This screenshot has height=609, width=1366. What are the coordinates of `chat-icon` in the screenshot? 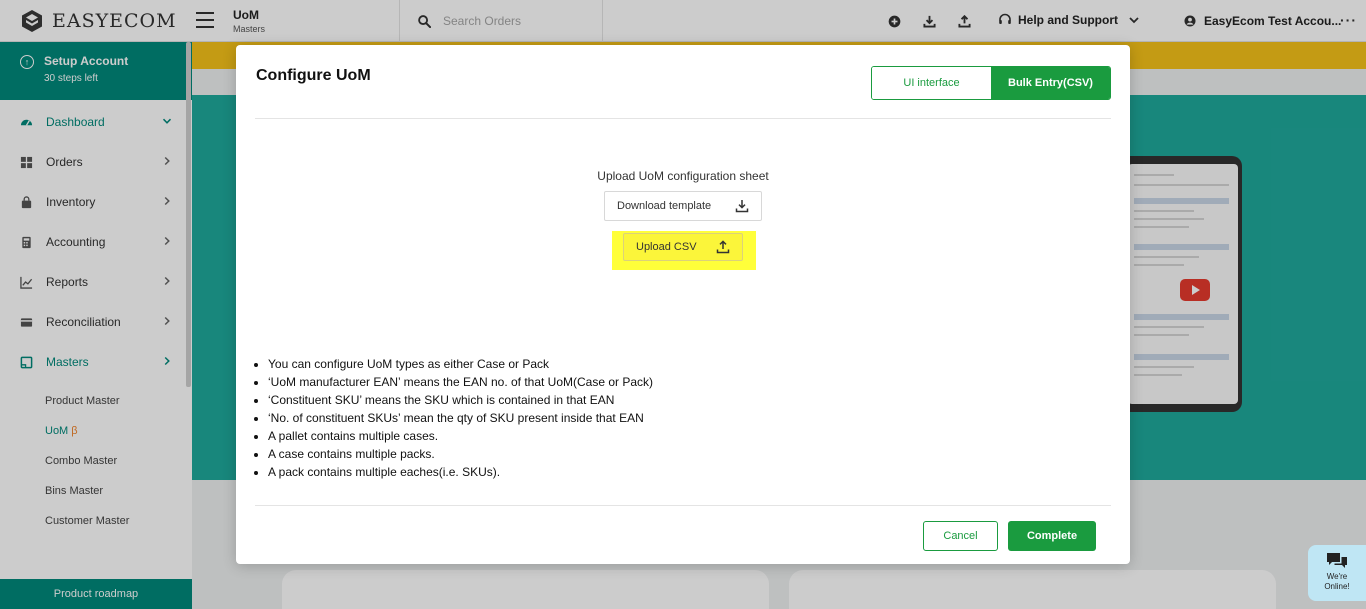 It's located at (1337, 560).